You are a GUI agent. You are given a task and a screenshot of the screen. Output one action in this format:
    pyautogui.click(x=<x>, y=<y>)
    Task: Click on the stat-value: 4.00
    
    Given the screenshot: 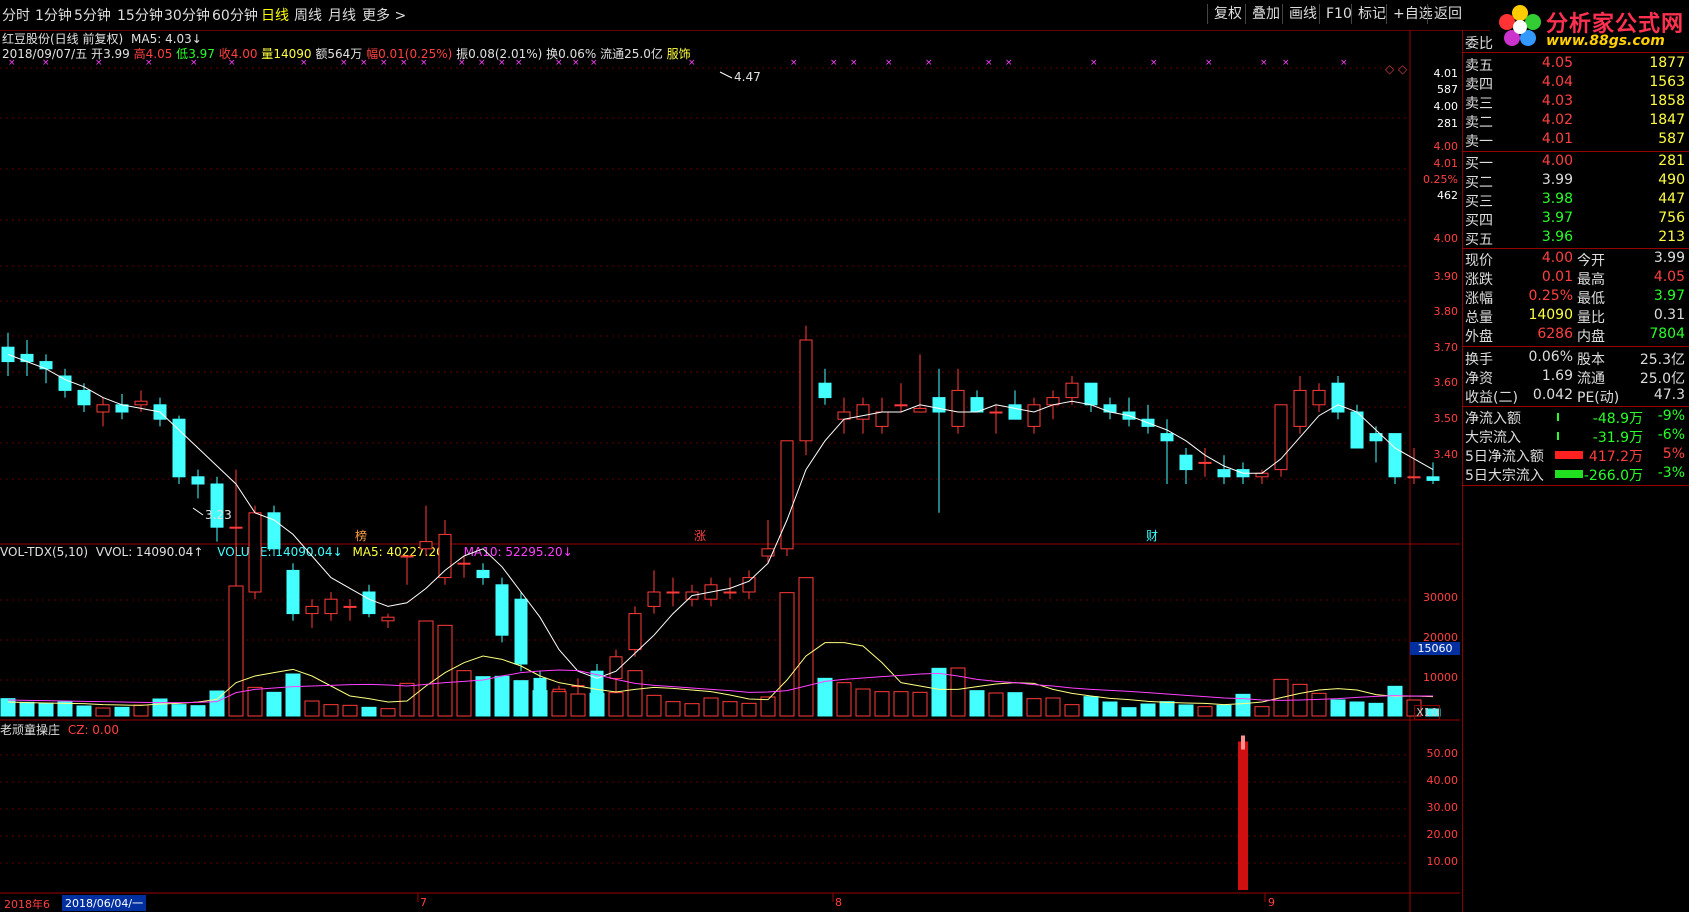 What is the action you would take?
    pyautogui.click(x=1557, y=258)
    